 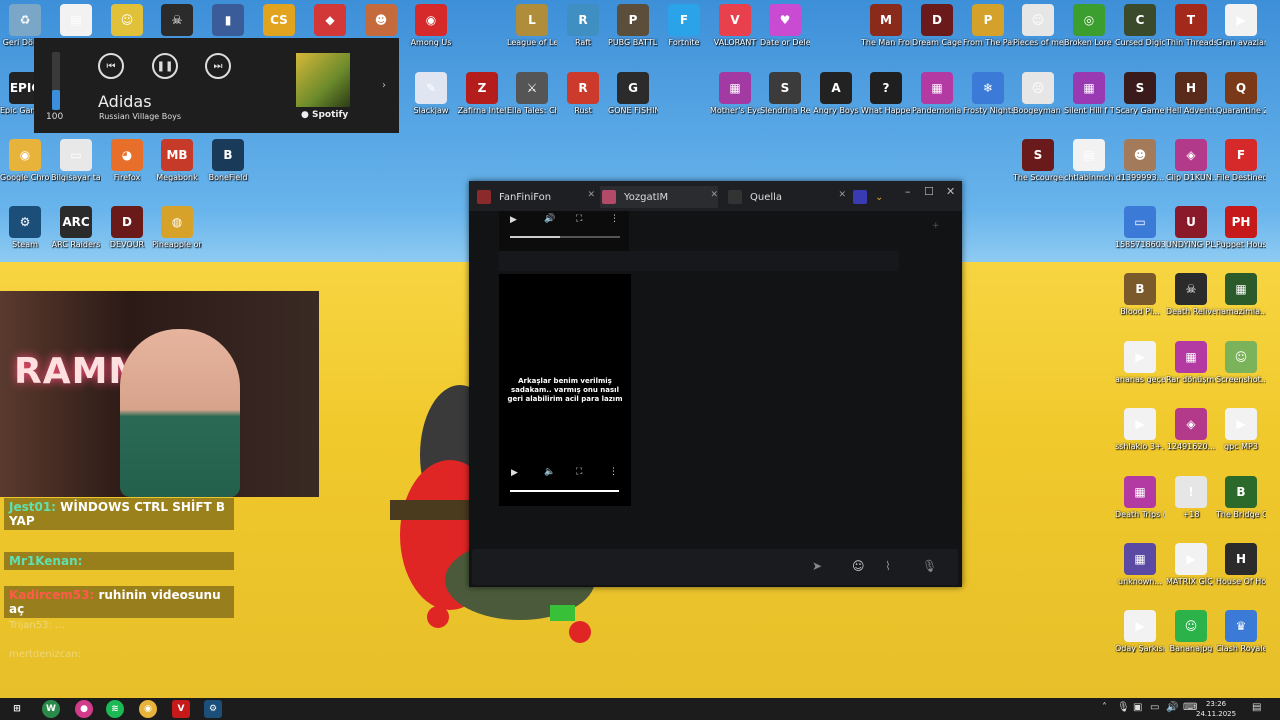 What do you see at coordinates (1191, 631) in the screenshot?
I see `desktop-icon: ☺ Bananajpg` at bounding box center [1191, 631].